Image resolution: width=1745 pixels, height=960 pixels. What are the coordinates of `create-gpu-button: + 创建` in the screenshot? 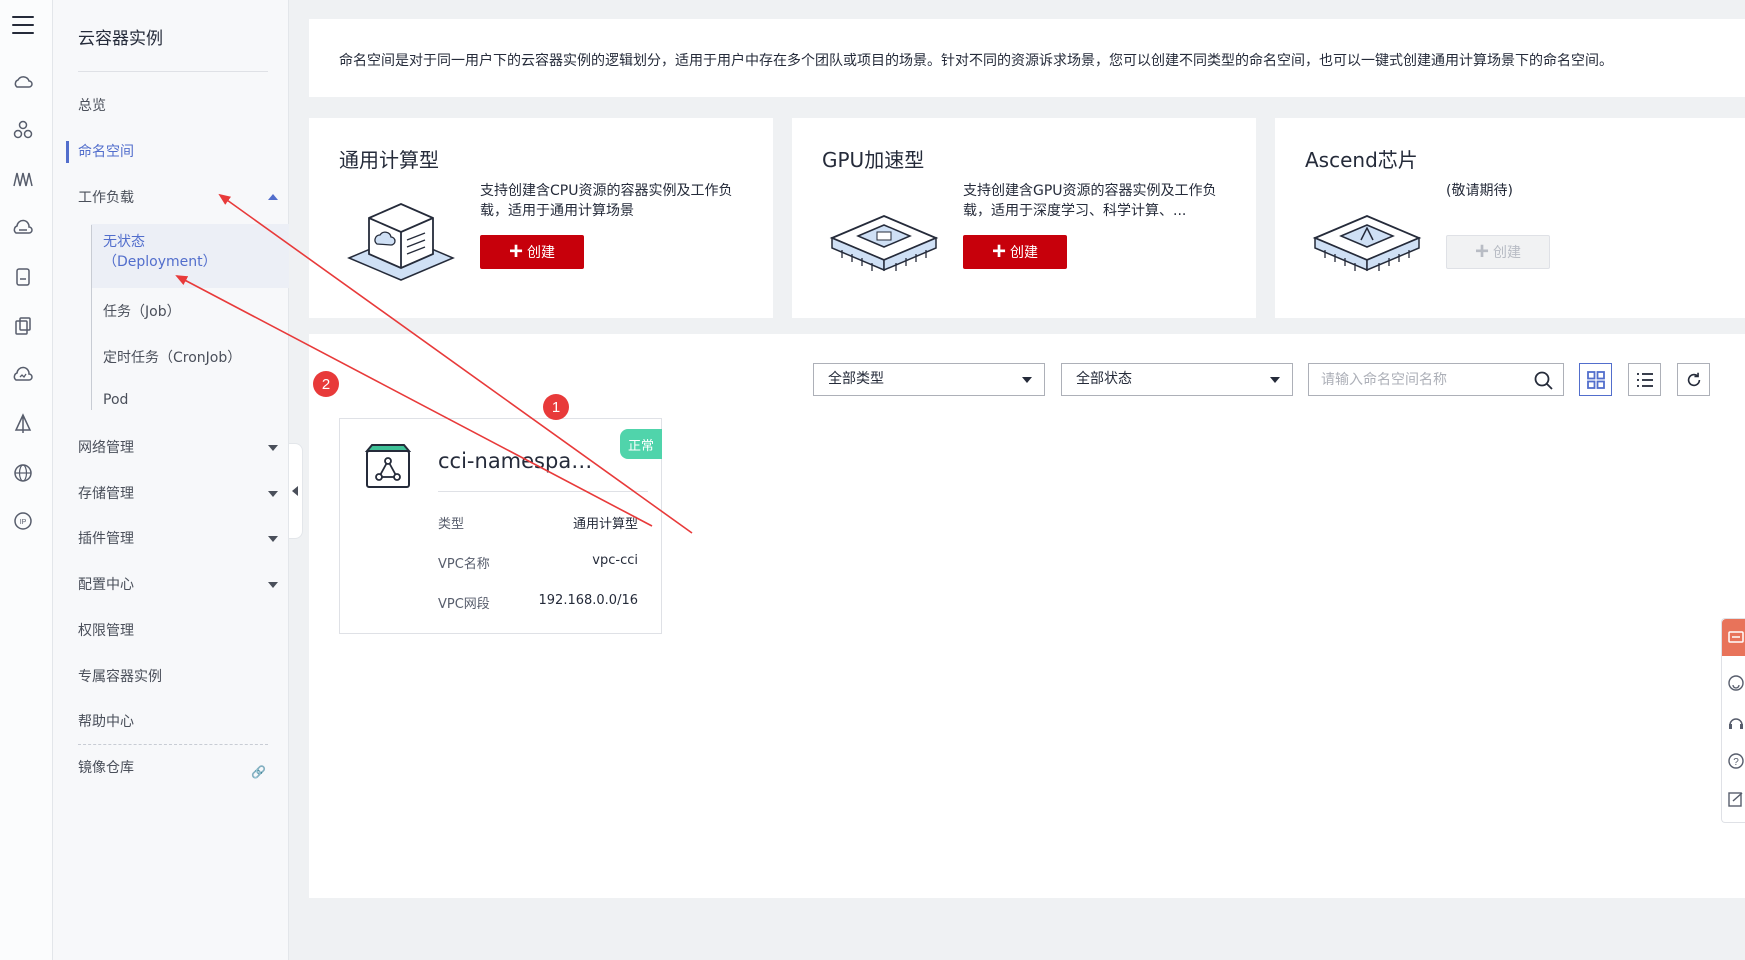 It's located at (1015, 252).